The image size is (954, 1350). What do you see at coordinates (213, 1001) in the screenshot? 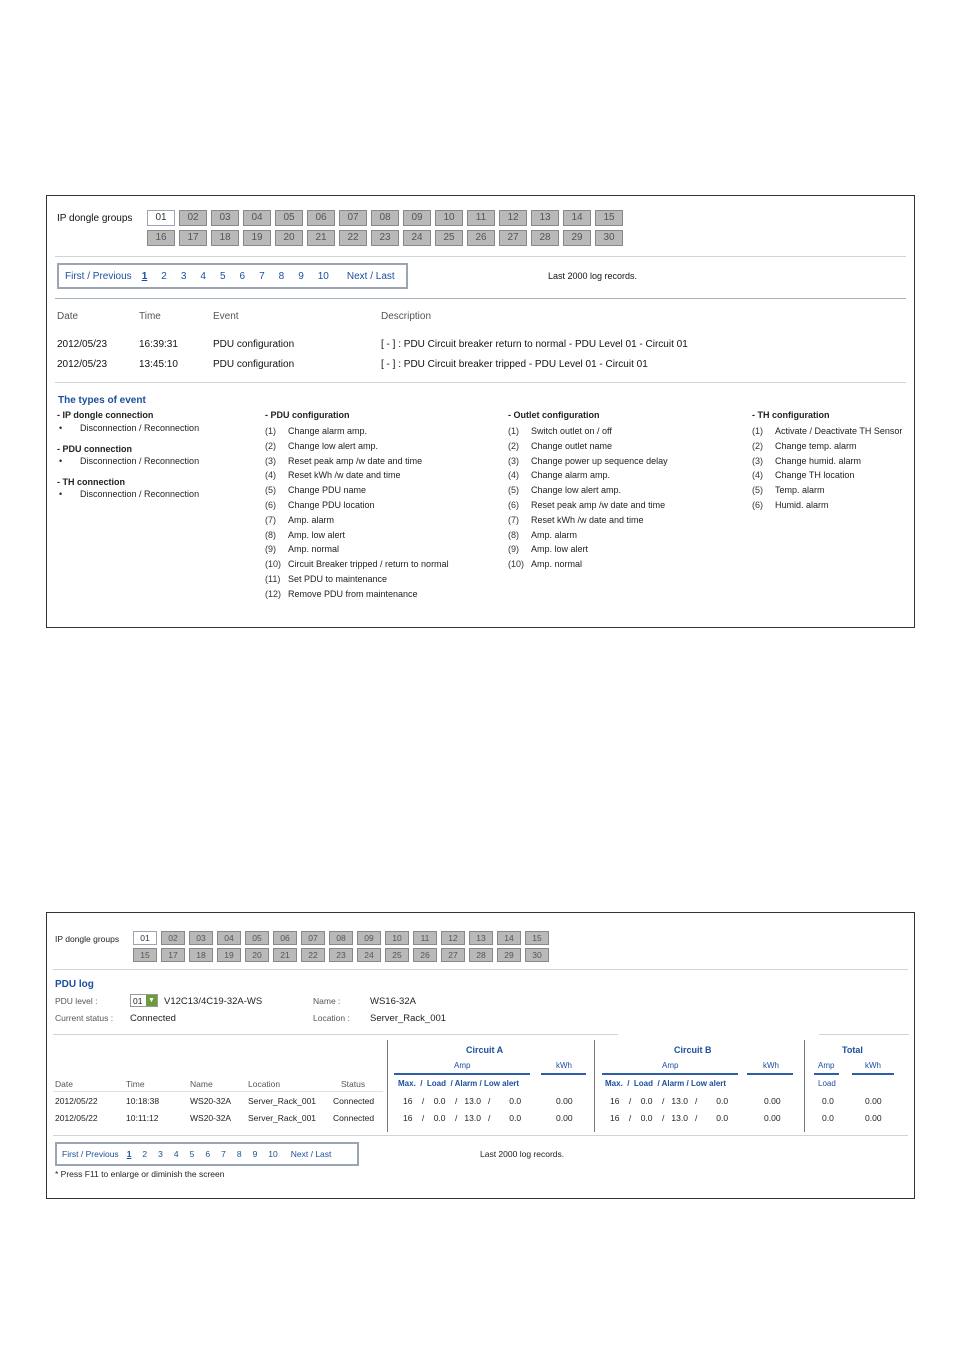
I see `pdu-model: V12C13/4C19-32A-WS` at bounding box center [213, 1001].